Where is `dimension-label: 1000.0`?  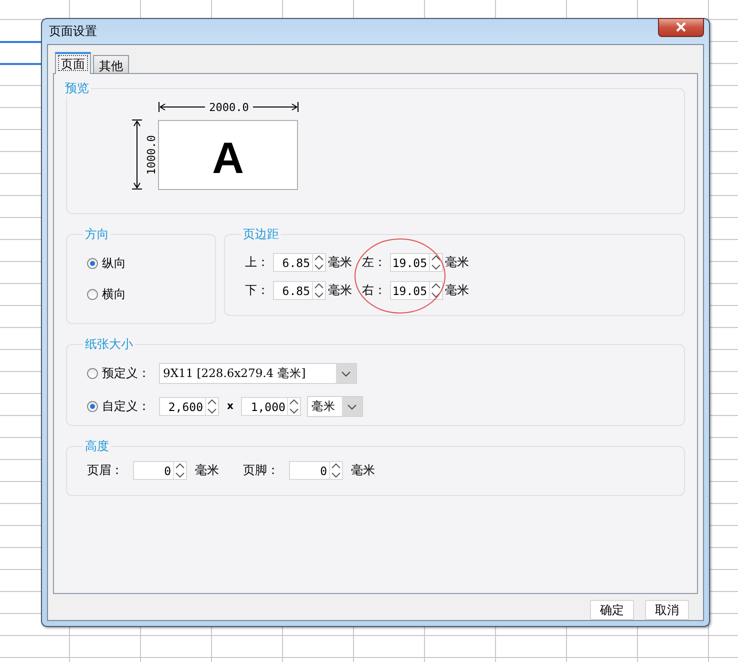 dimension-label: 1000.0 is located at coordinates (151, 155).